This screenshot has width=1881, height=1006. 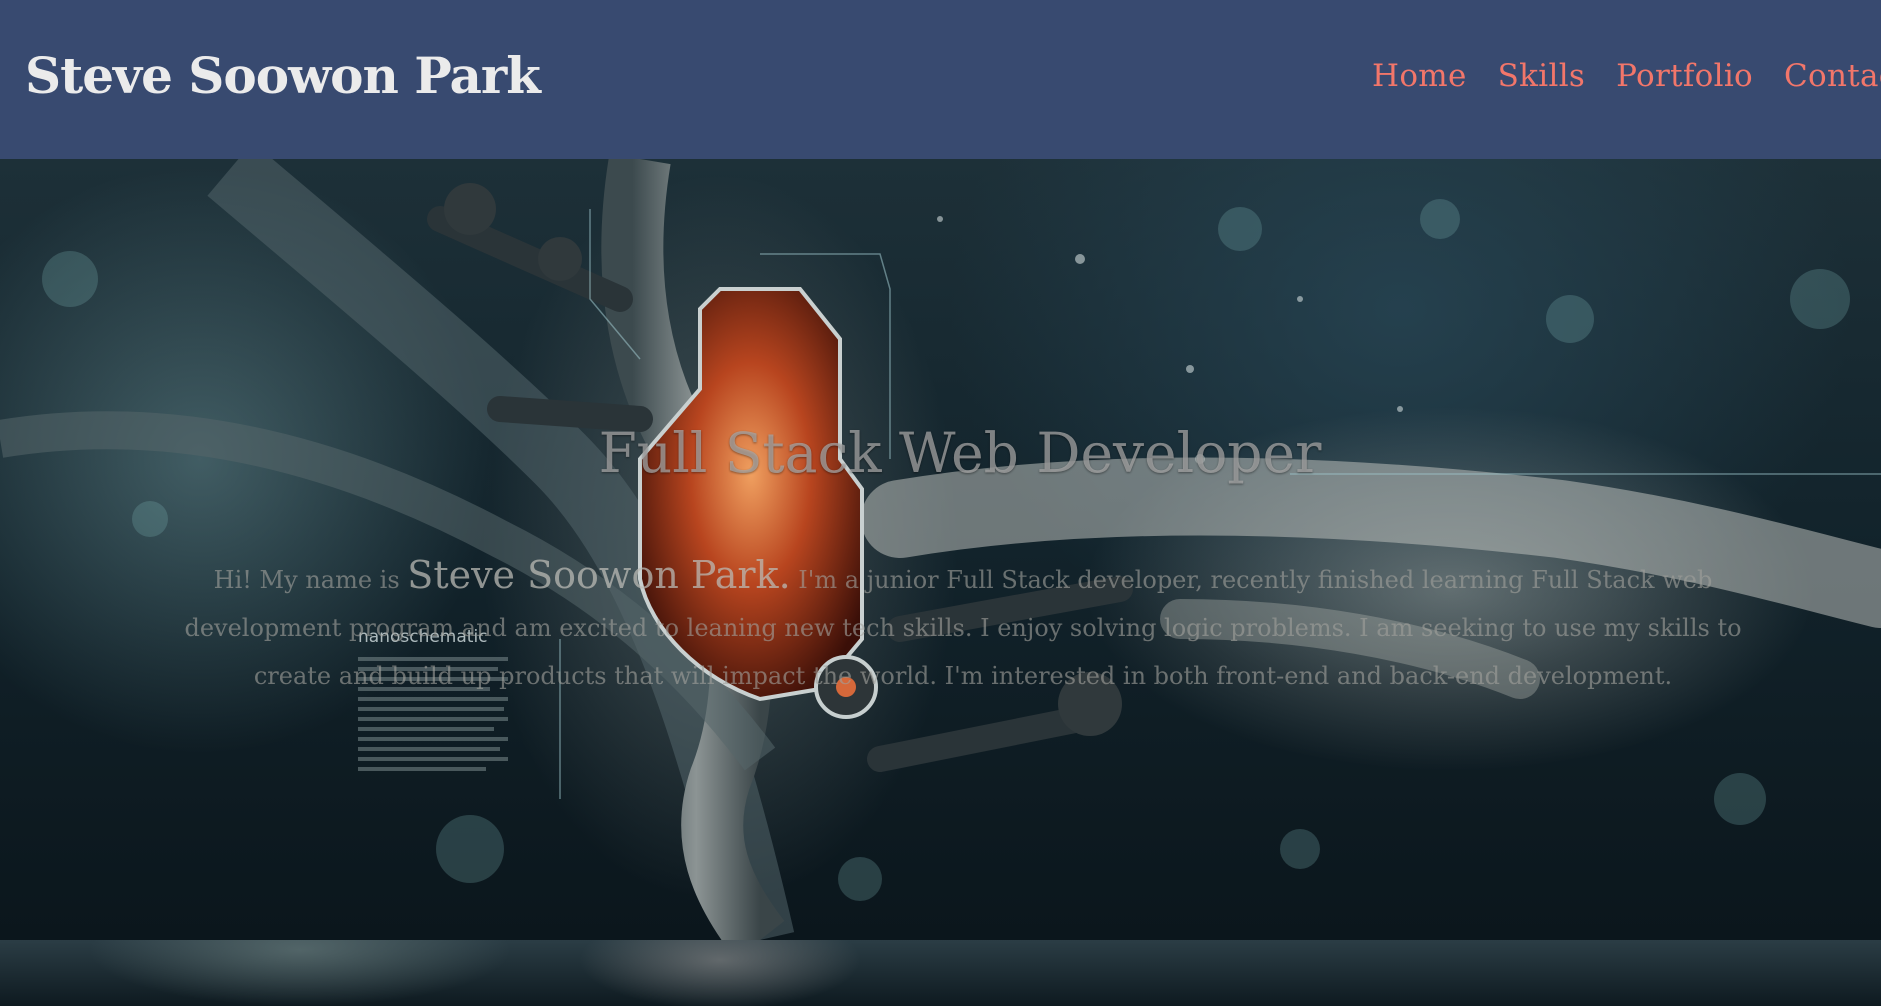 What do you see at coordinates (1419, 76) in the screenshot?
I see `nav-link-home: Home` at bounding box center [1419, 76].